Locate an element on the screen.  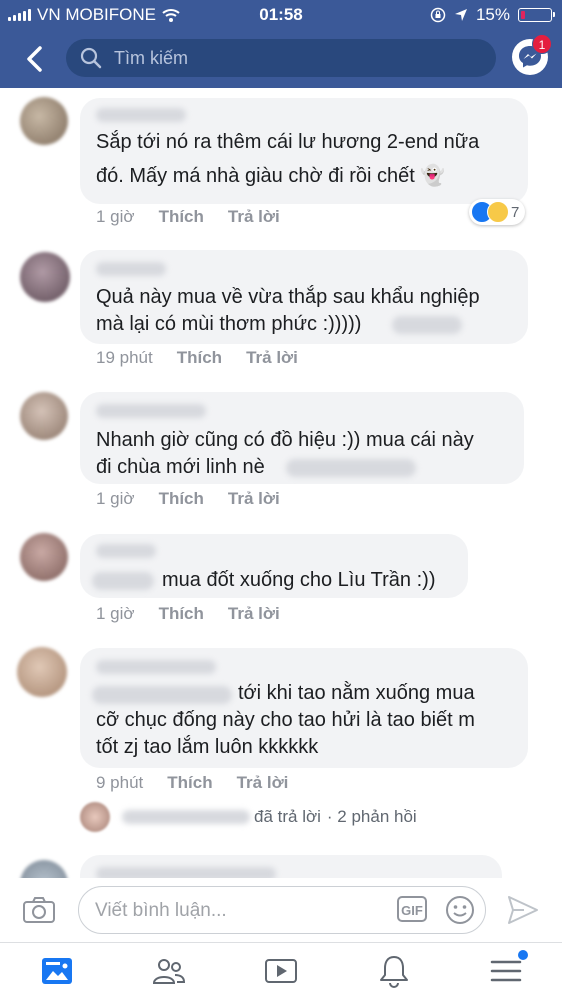
comment-text: Quả này mua về vừa thắp sau khẩu nghiệp is located at coordinates (288, 297).